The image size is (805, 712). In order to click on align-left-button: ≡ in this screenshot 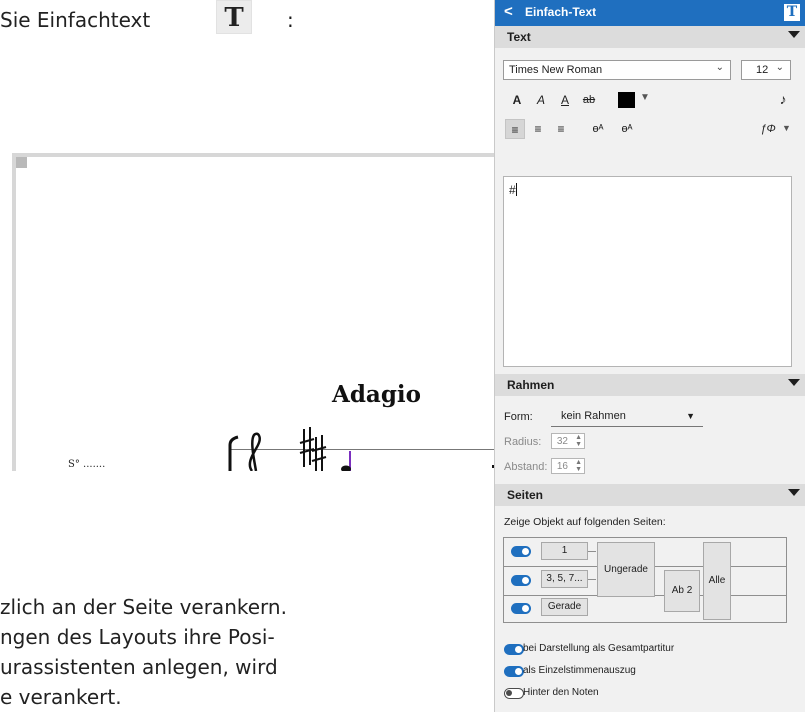, I will do `click(515, 129)`.